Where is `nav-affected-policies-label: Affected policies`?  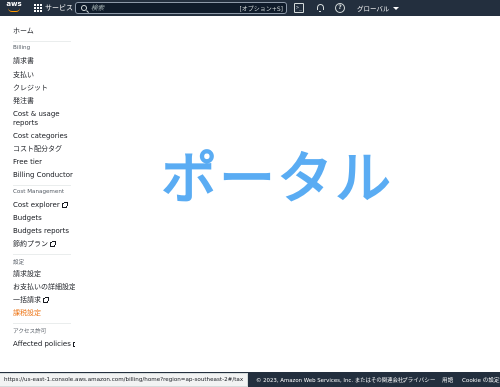
nav-affected-policies-label: Affected policies is located at coordinates (42, 344).